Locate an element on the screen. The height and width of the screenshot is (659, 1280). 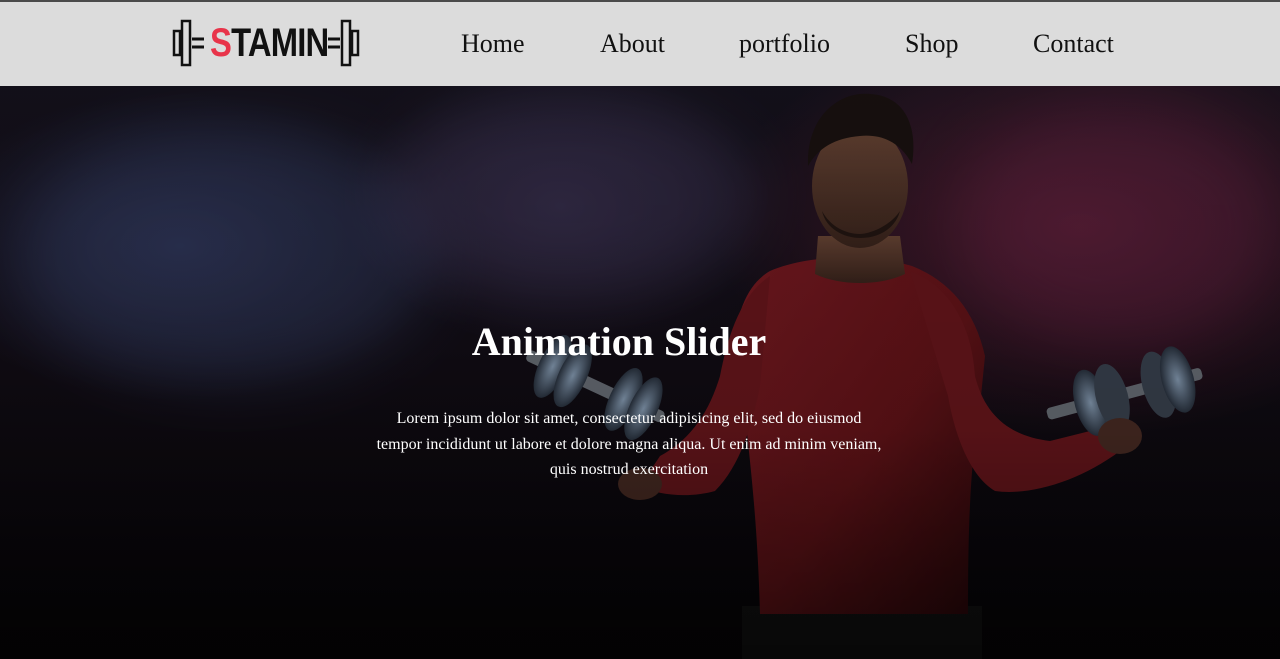
nav-item-about: About is located at coordinates (632, 44).